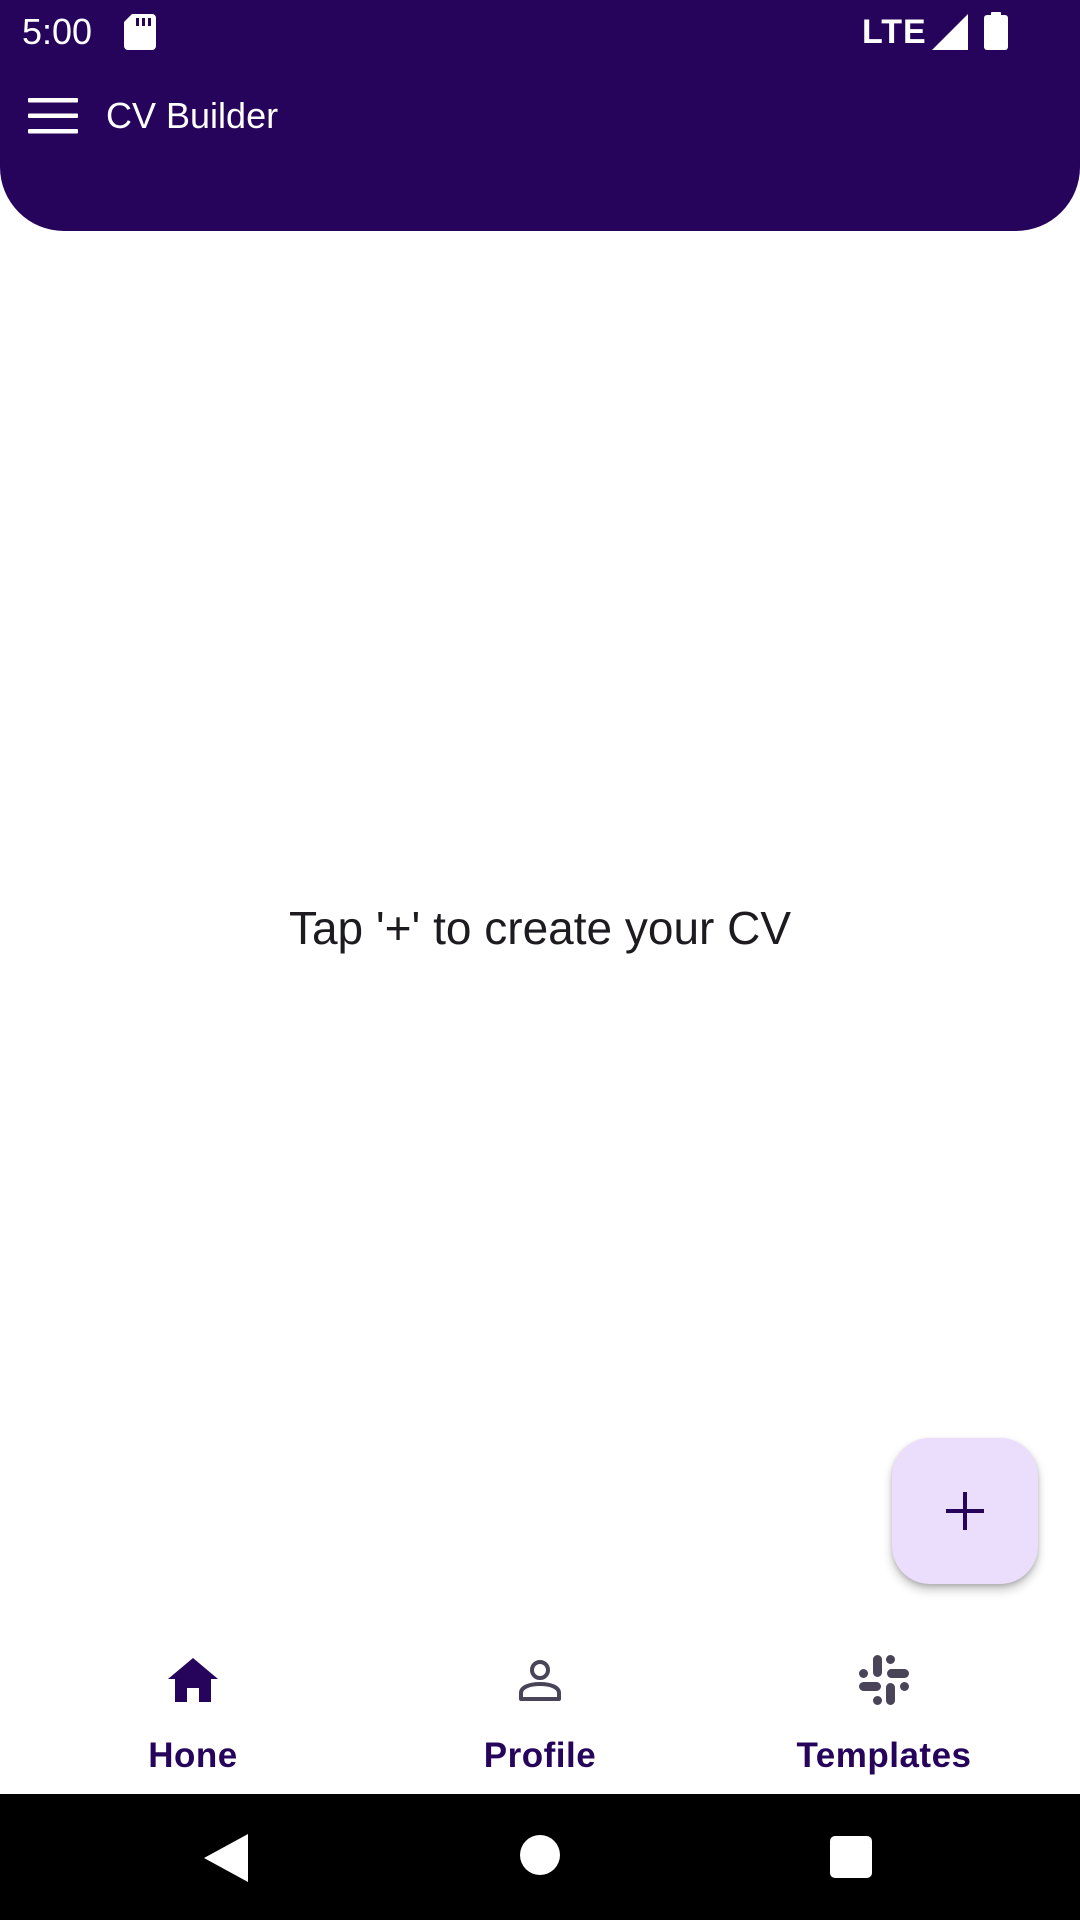 The image size is (1080, 1920). Describe the element at coordinates (996, 31) in the screenshot. I see `battery-icon` at that location.